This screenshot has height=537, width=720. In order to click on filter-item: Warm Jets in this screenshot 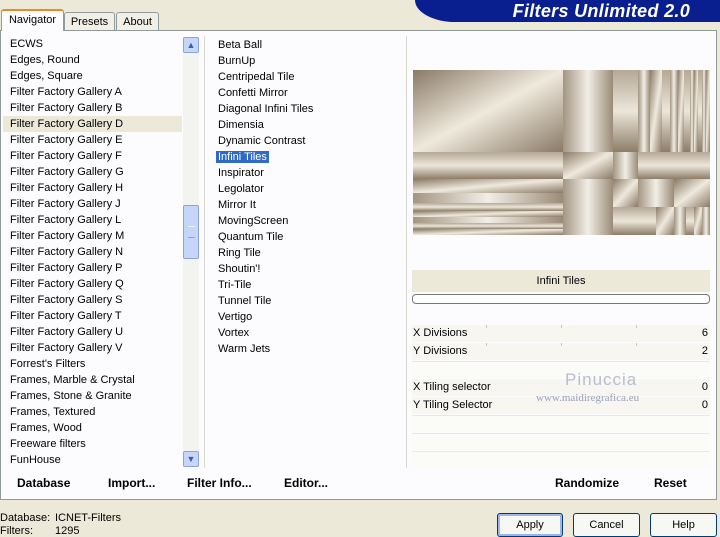, I will do `click(305, 349)`.